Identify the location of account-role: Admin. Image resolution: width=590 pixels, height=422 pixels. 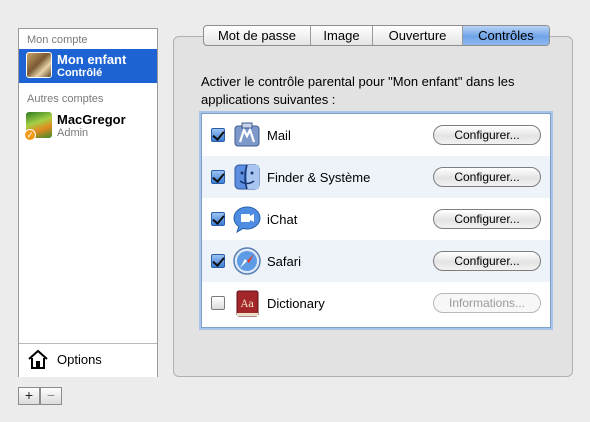
(73, 133).